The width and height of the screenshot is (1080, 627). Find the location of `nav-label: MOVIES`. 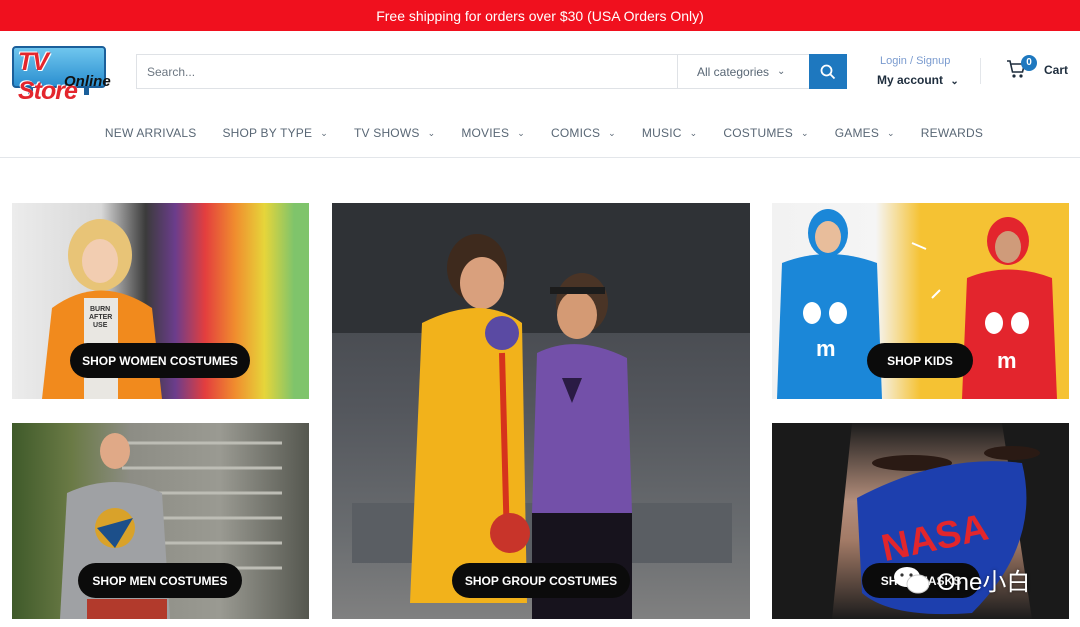

nav-label: MOVIES is located at coordinates (485, 133).